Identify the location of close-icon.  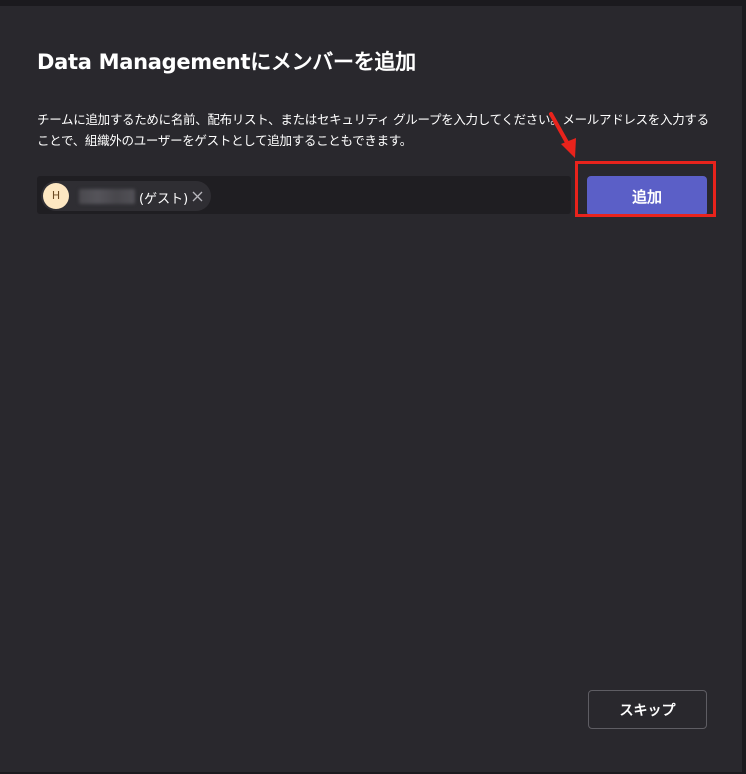
(198, 196).